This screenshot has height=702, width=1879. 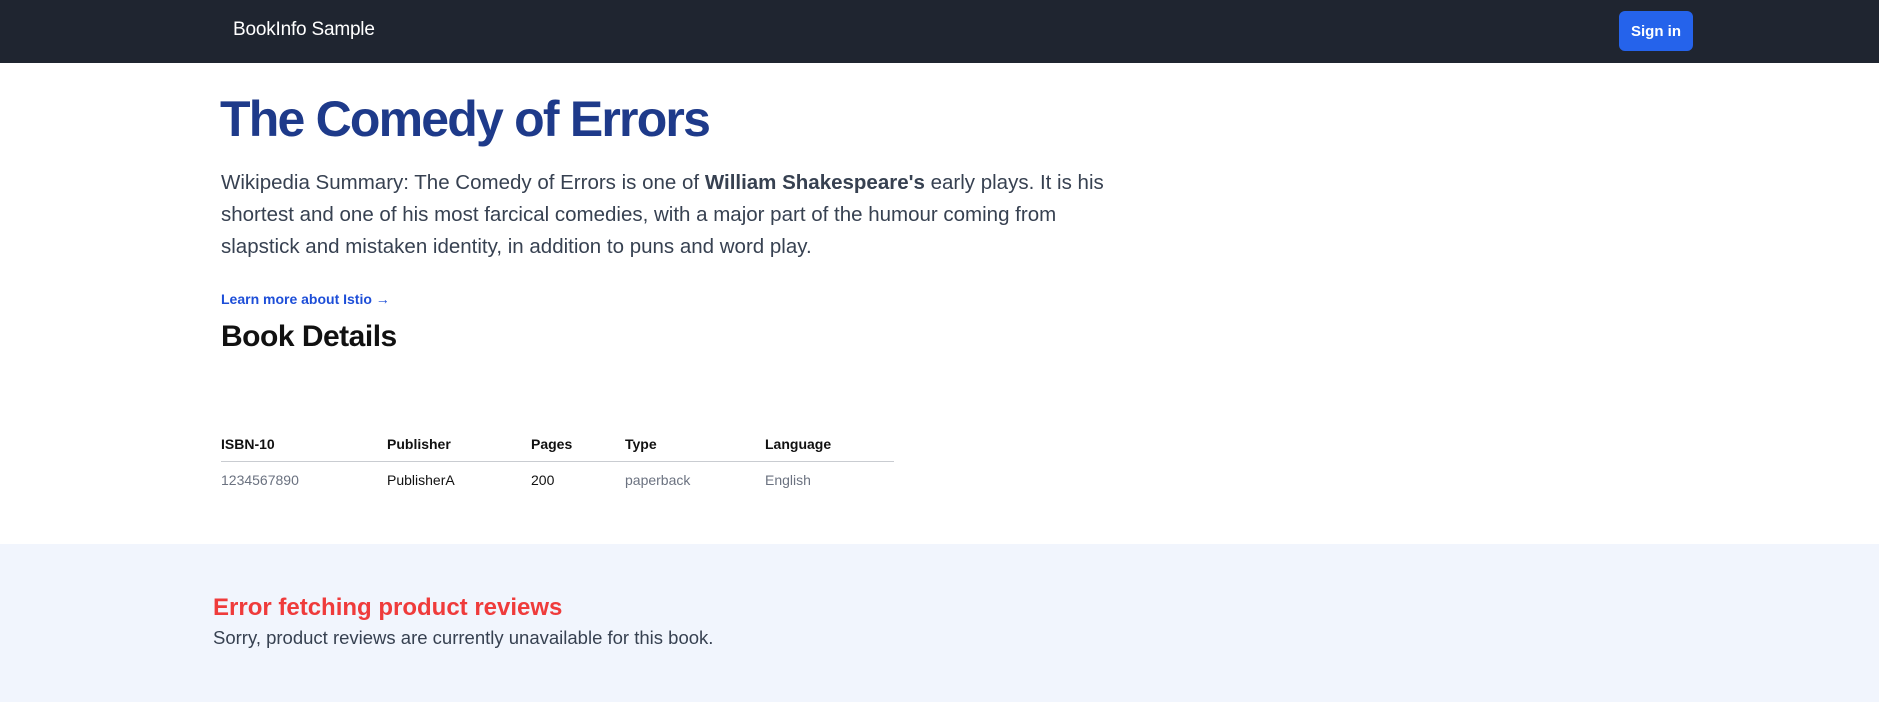 I want to click on cell-publisher: PublisherA, so click(x=421, y=479).